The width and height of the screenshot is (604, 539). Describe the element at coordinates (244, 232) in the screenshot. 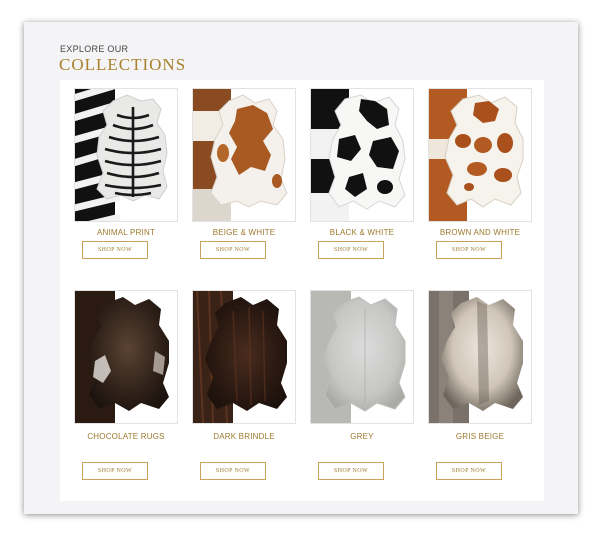

I see `collection-label: BEIGE & WHITE` at that location.